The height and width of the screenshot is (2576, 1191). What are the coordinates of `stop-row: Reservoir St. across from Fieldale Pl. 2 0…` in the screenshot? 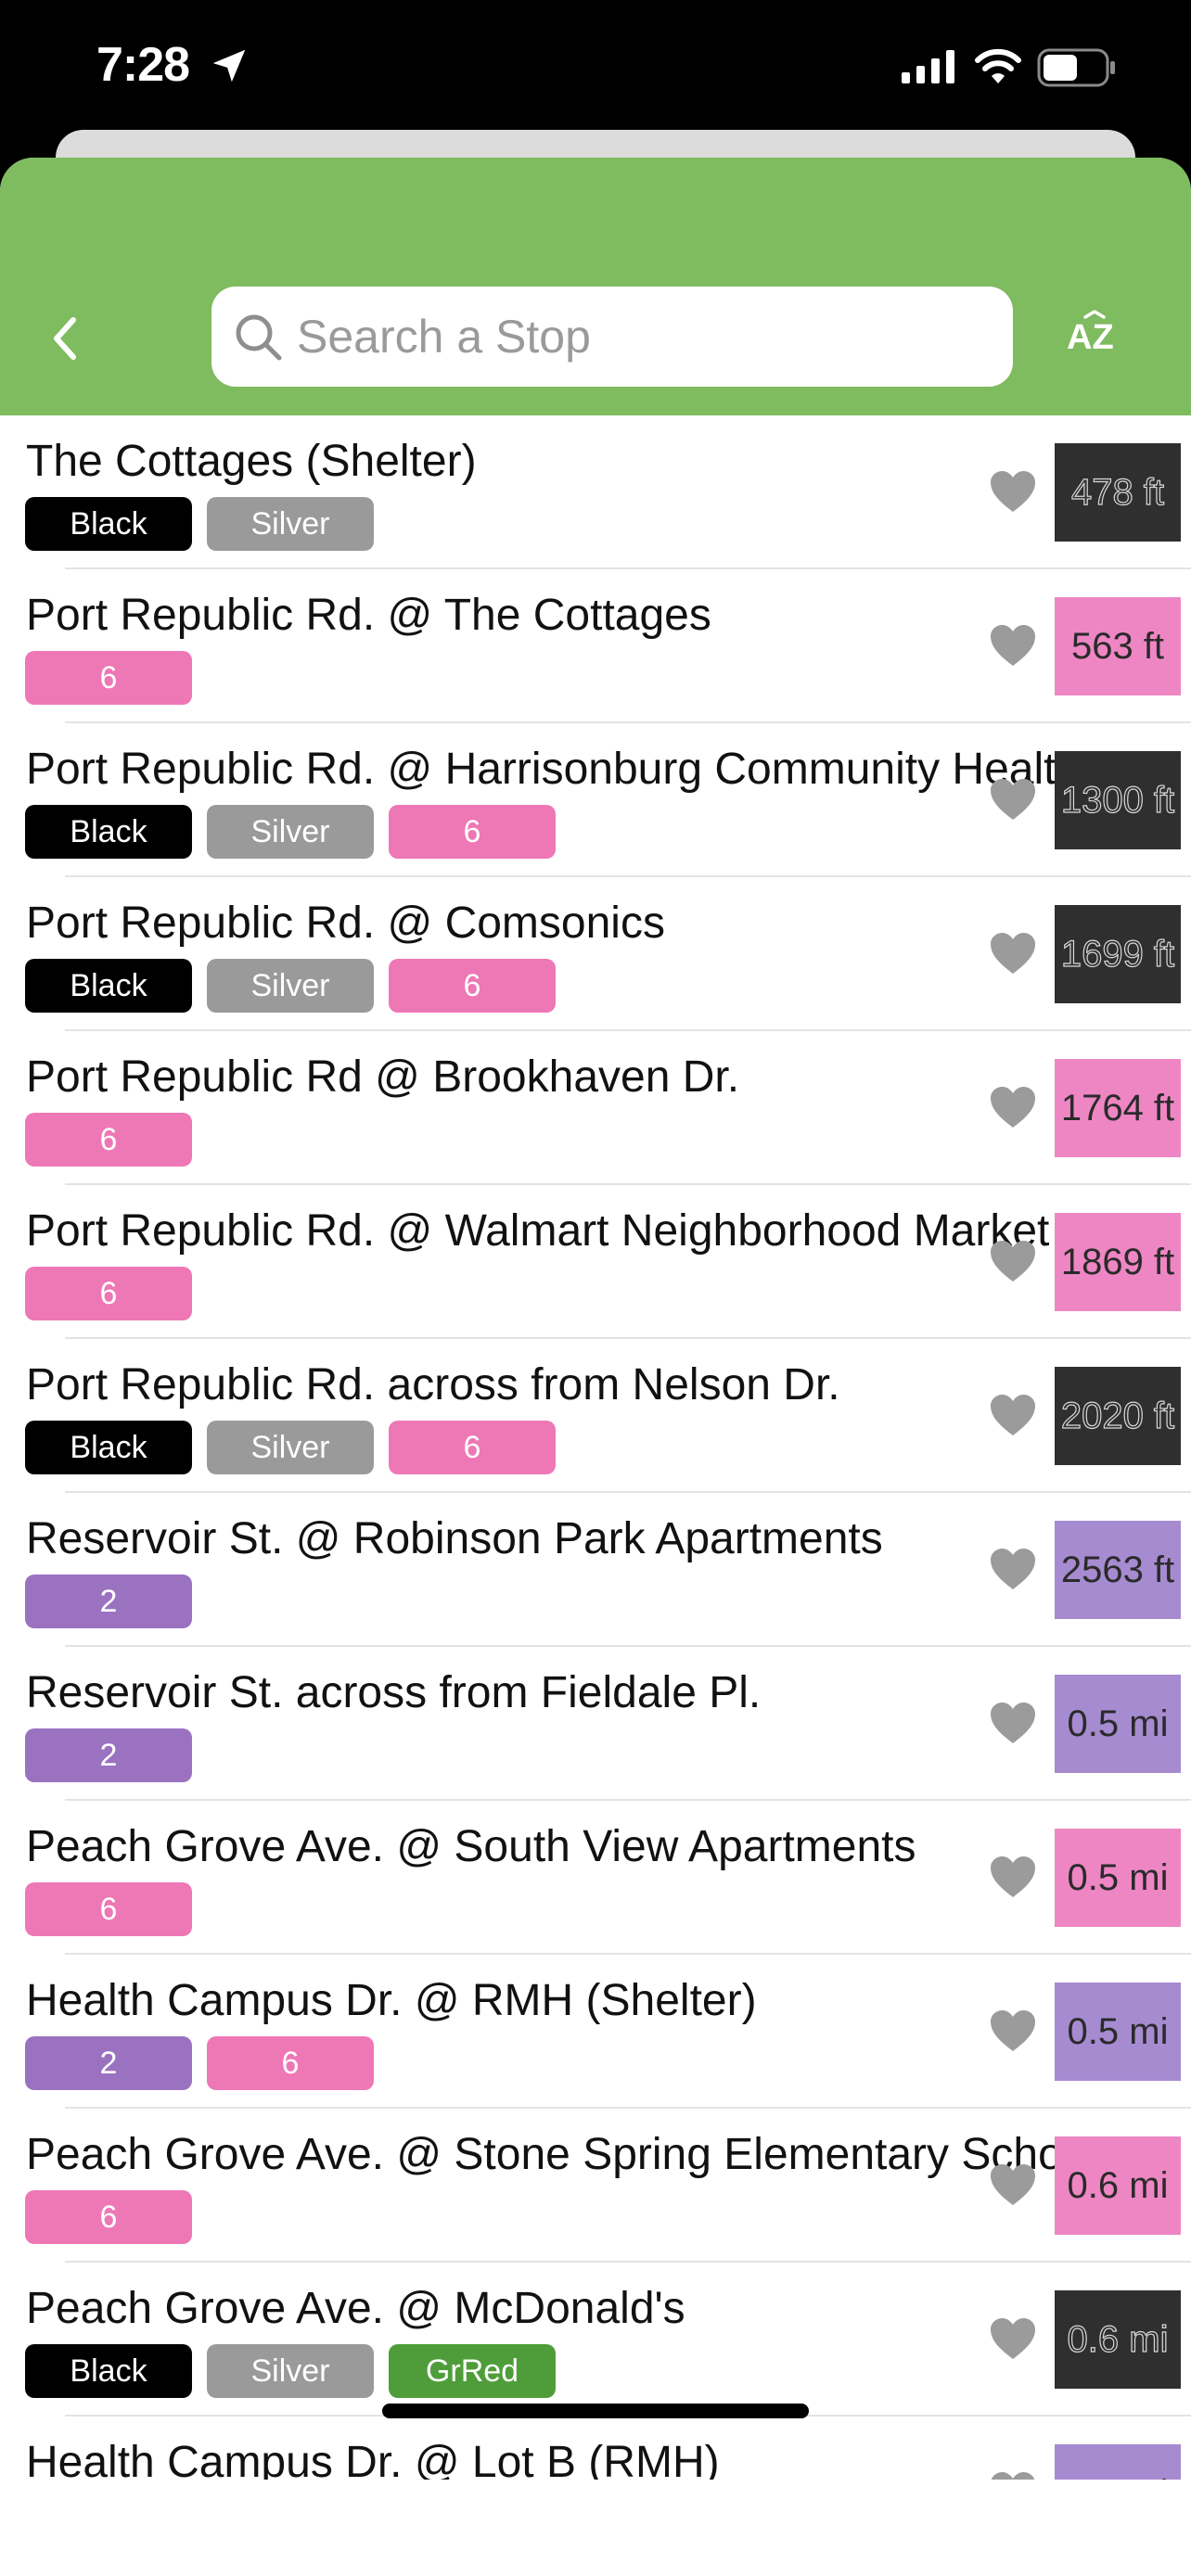 It's located at (595, 1724).